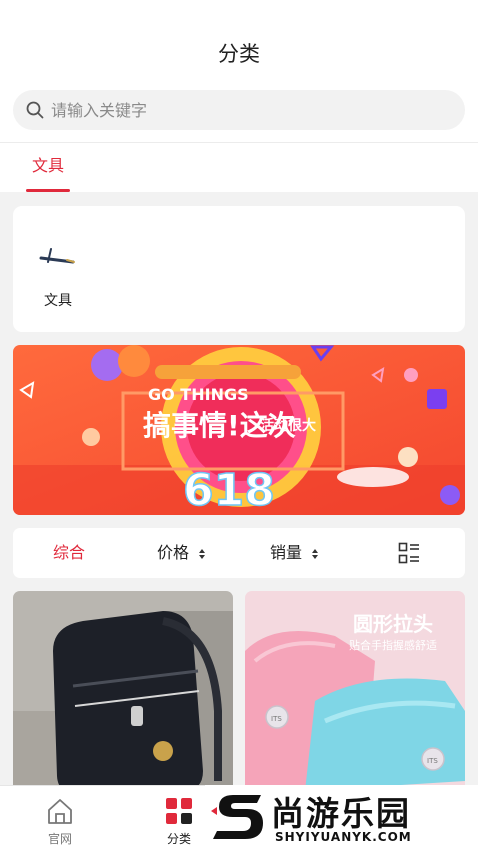 The image size is (478, 850). Describe the element at coordinates (57, 256) in the screenshot. I see `fountain-pen-icon` at that location.